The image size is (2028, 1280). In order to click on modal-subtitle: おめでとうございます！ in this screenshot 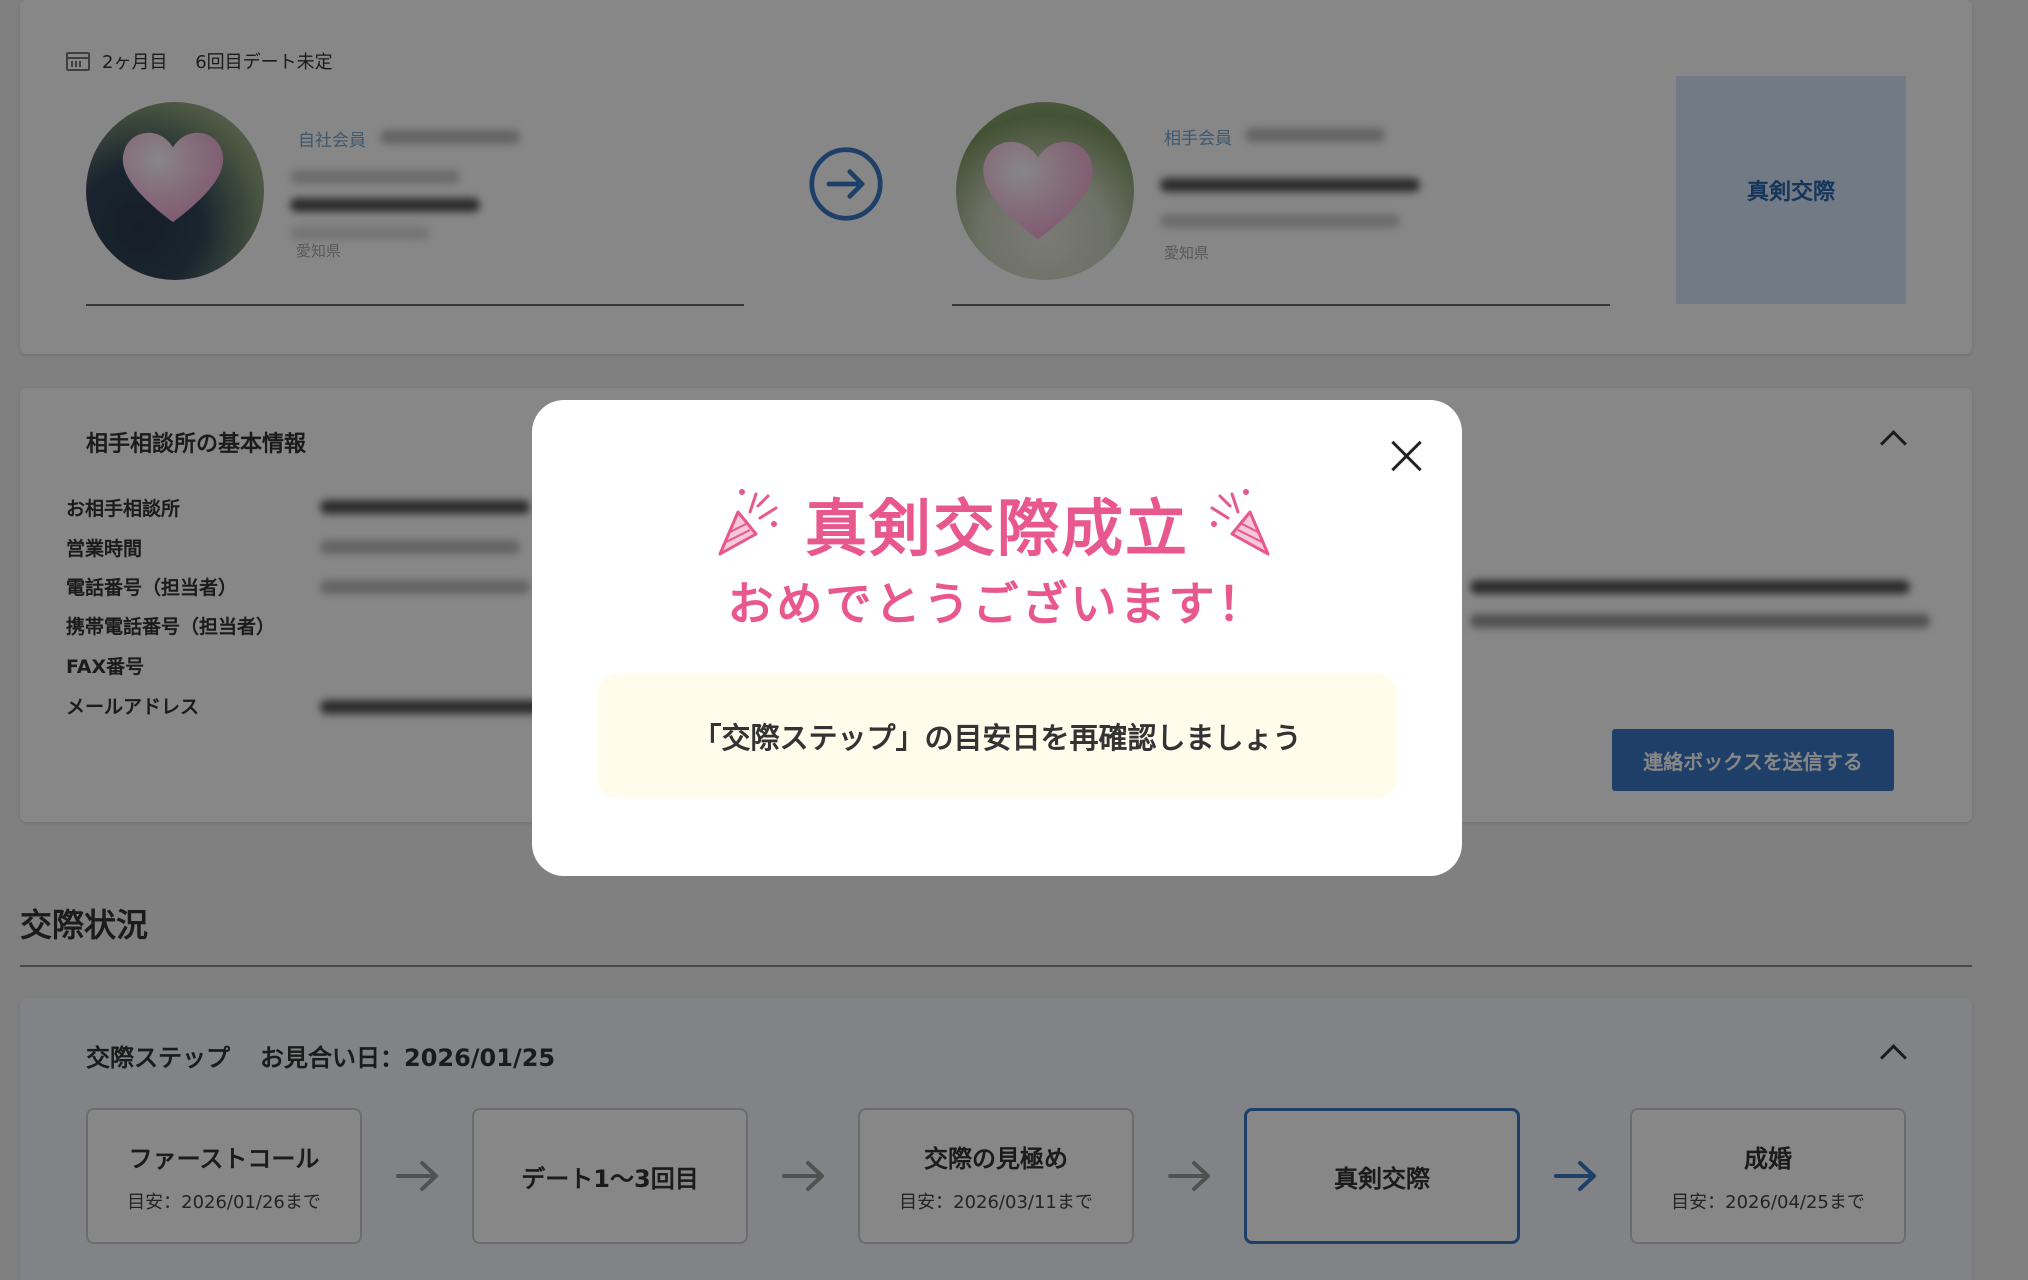, I will do `click(997, 604)`.